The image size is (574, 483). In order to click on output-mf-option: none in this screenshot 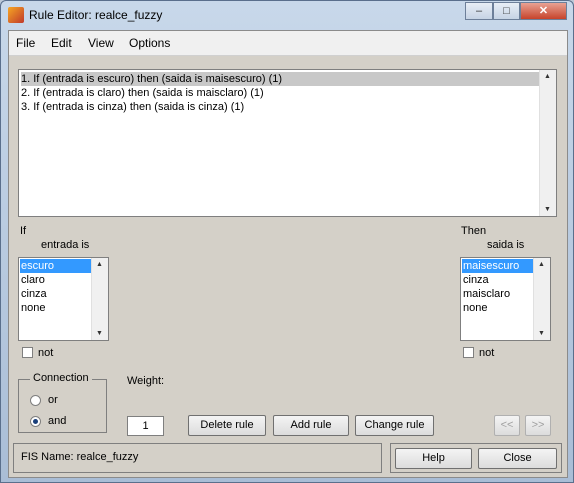, I will do `click(498, 308)`.